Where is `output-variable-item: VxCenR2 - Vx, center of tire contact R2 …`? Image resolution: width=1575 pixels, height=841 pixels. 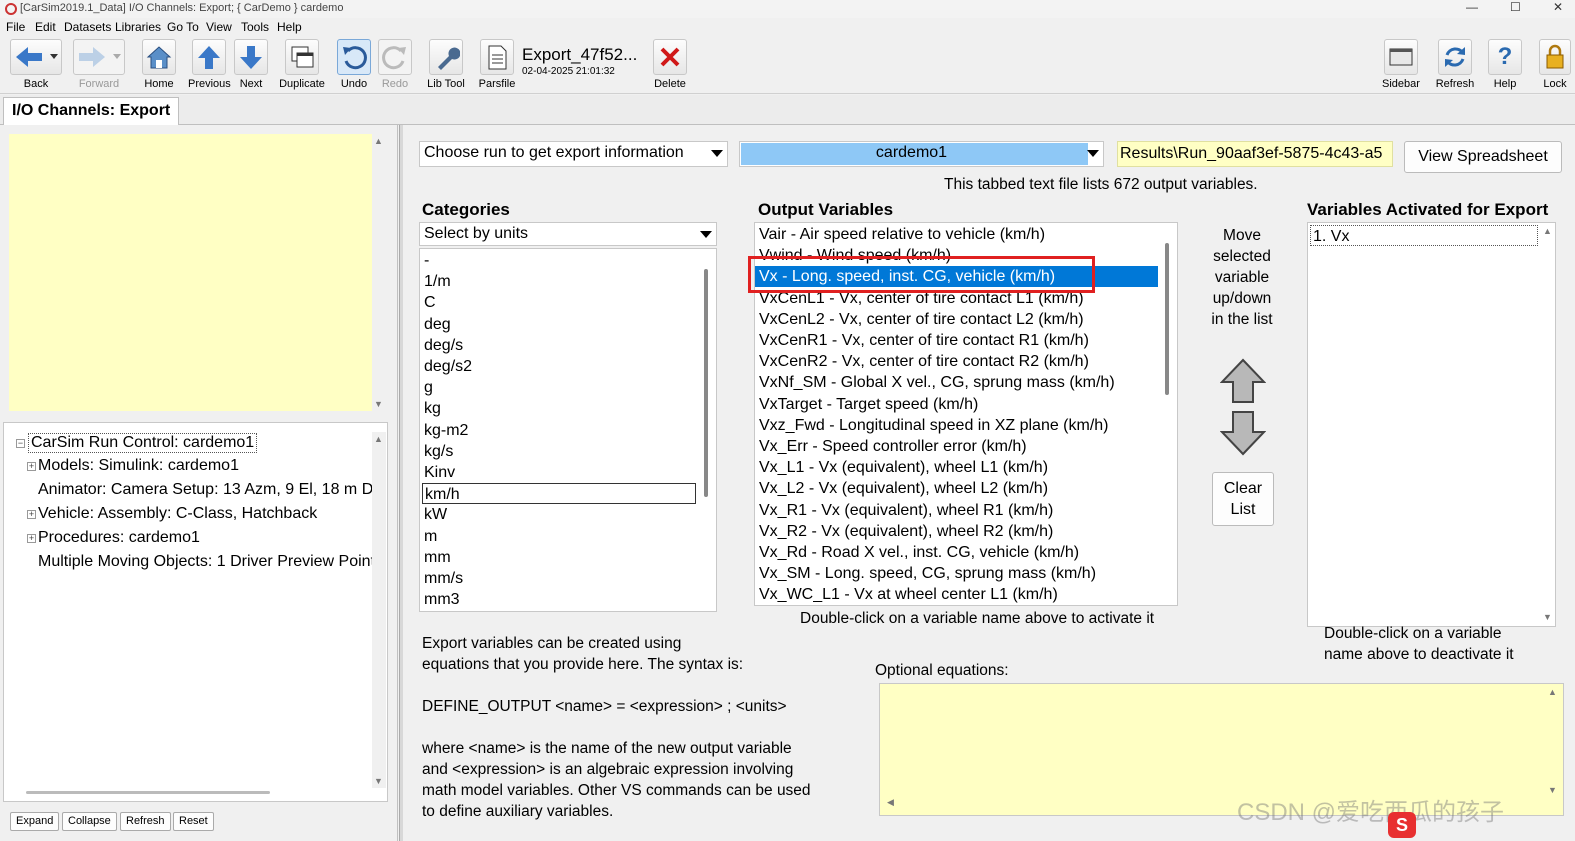
output-variable-item: VxCenR2 - Vx, center of tire contact R2 … is located at coordinates (924, 361).